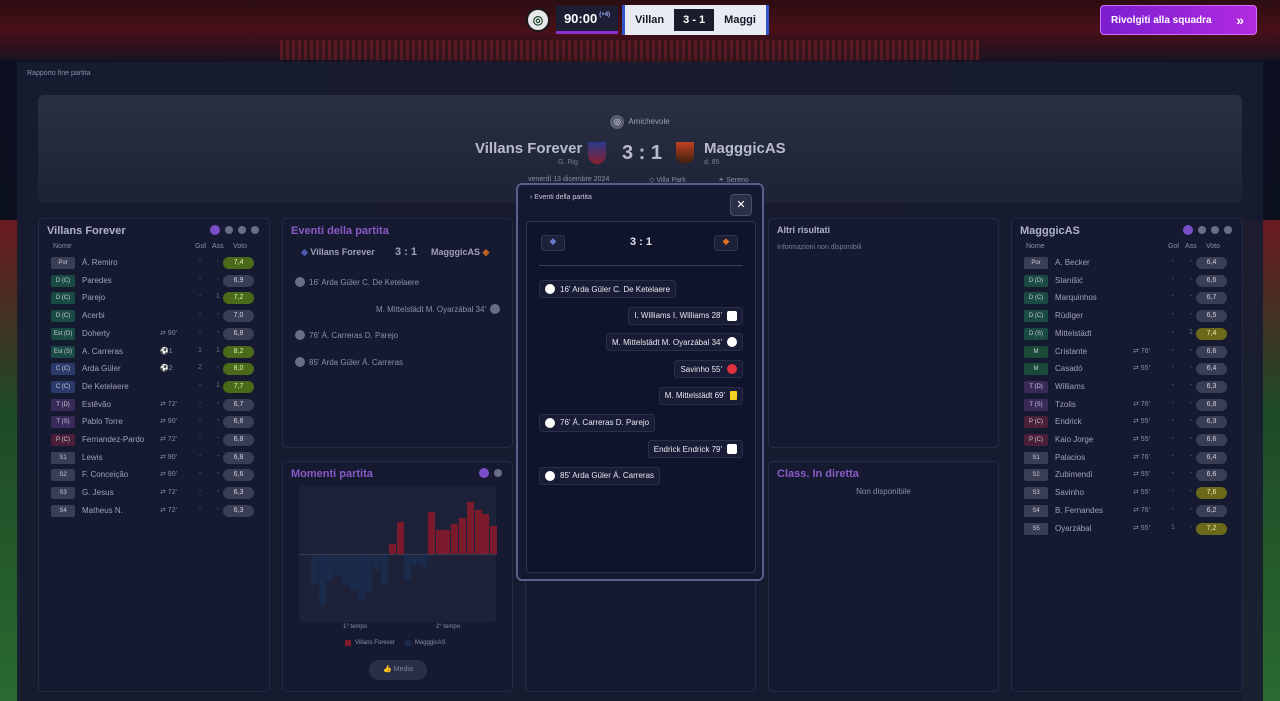 This screenshot has width=1280, height=701. Describe the element at coordinates (1125, 352) in the screenshot. I see `player-row: M Cristante ⇄ 76' - -6,6` at that location.